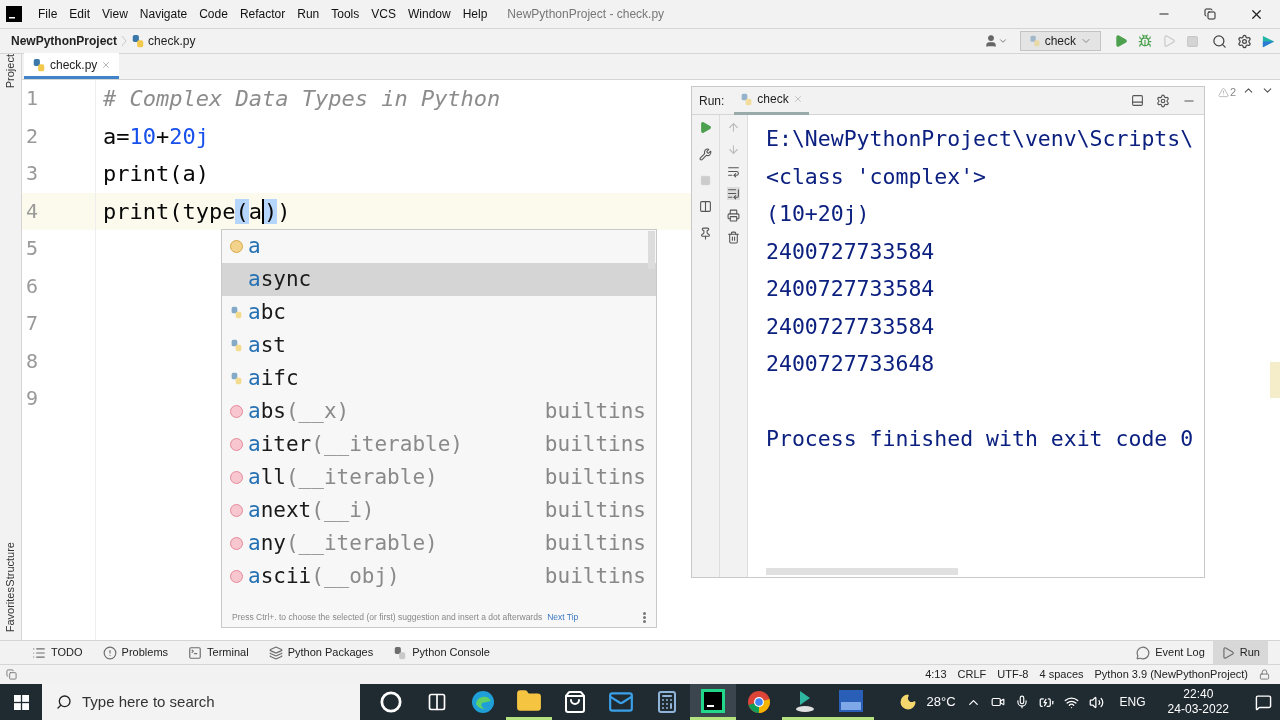 The width and height of the screenshot is (1280, 720). Describe the element at coordinates (733, 193) in the screenshot. I see `scroll-to-end-icon` at that location.